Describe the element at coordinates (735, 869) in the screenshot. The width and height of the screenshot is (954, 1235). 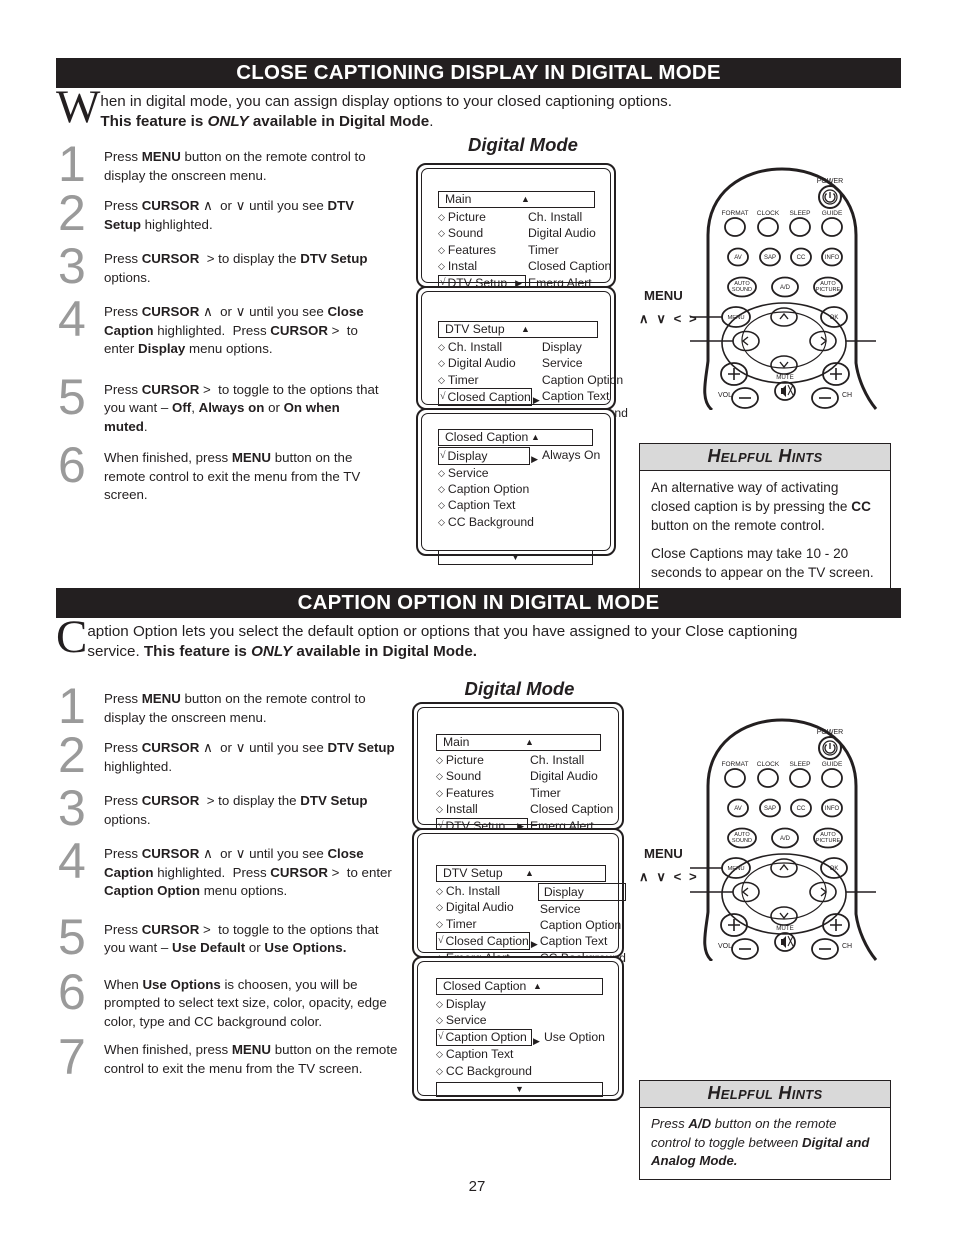
I see `svg-text: MENU` at that location.